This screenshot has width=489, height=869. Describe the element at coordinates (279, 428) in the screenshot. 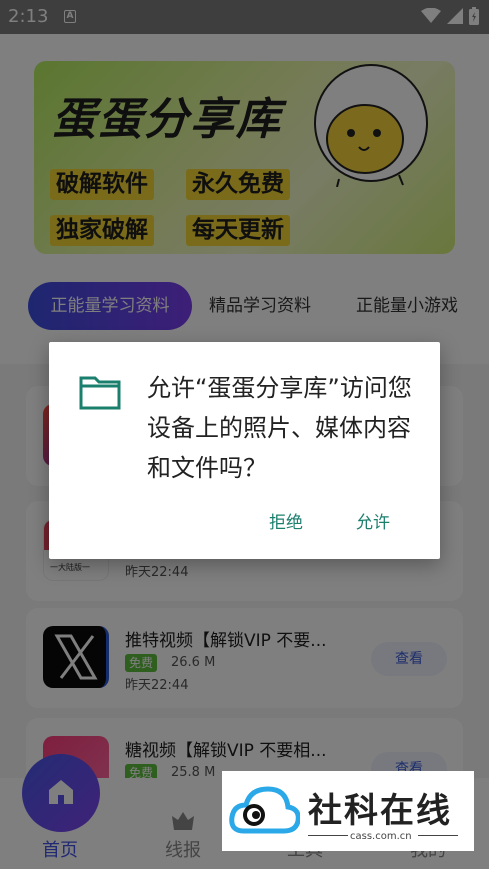

I see `dialog-message: 允许“蛋蛋分享库”访问您设备上的照片、媒体内容和文件吗？` at that location.